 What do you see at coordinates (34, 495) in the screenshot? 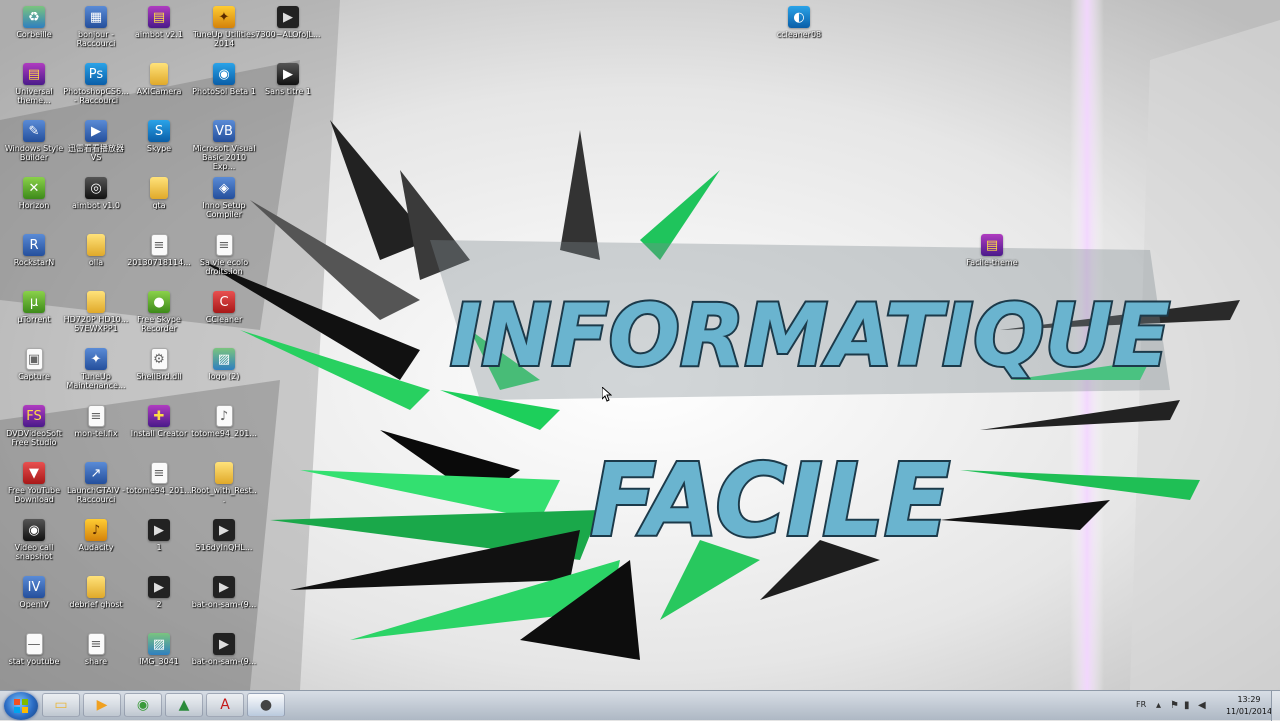
I see `desktop-icon-label: Free YouTube Download` at bounding box center [34, 495].